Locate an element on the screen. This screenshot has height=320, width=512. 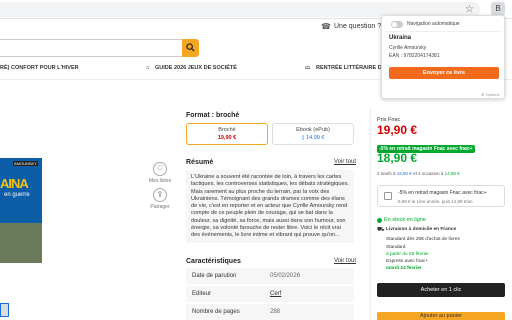
options-label: Options is located at coordinates (492, 94).